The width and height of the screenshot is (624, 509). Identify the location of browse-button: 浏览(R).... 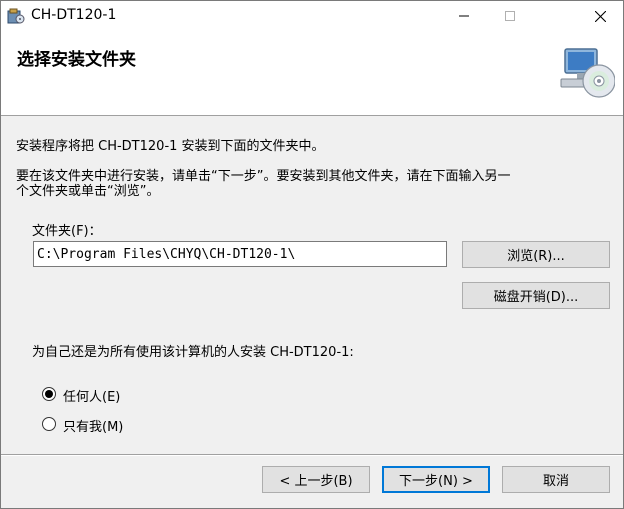
(536, 254).